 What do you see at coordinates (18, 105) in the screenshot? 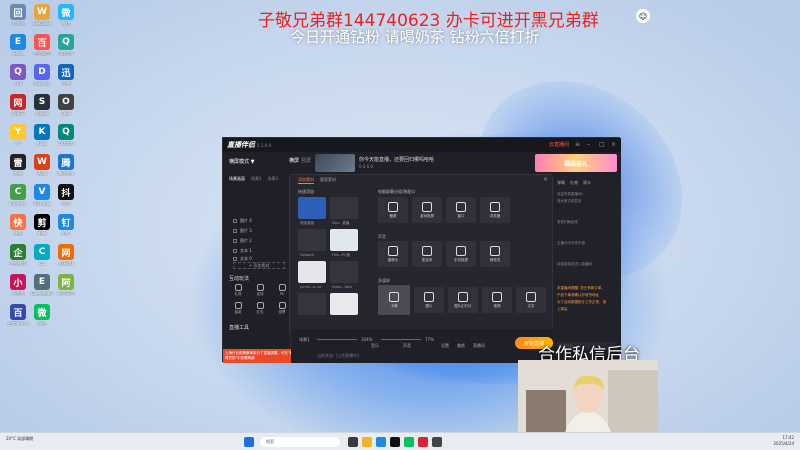
I see `desktop-shortcut: 网网易云` at bounding box center [18, 105].